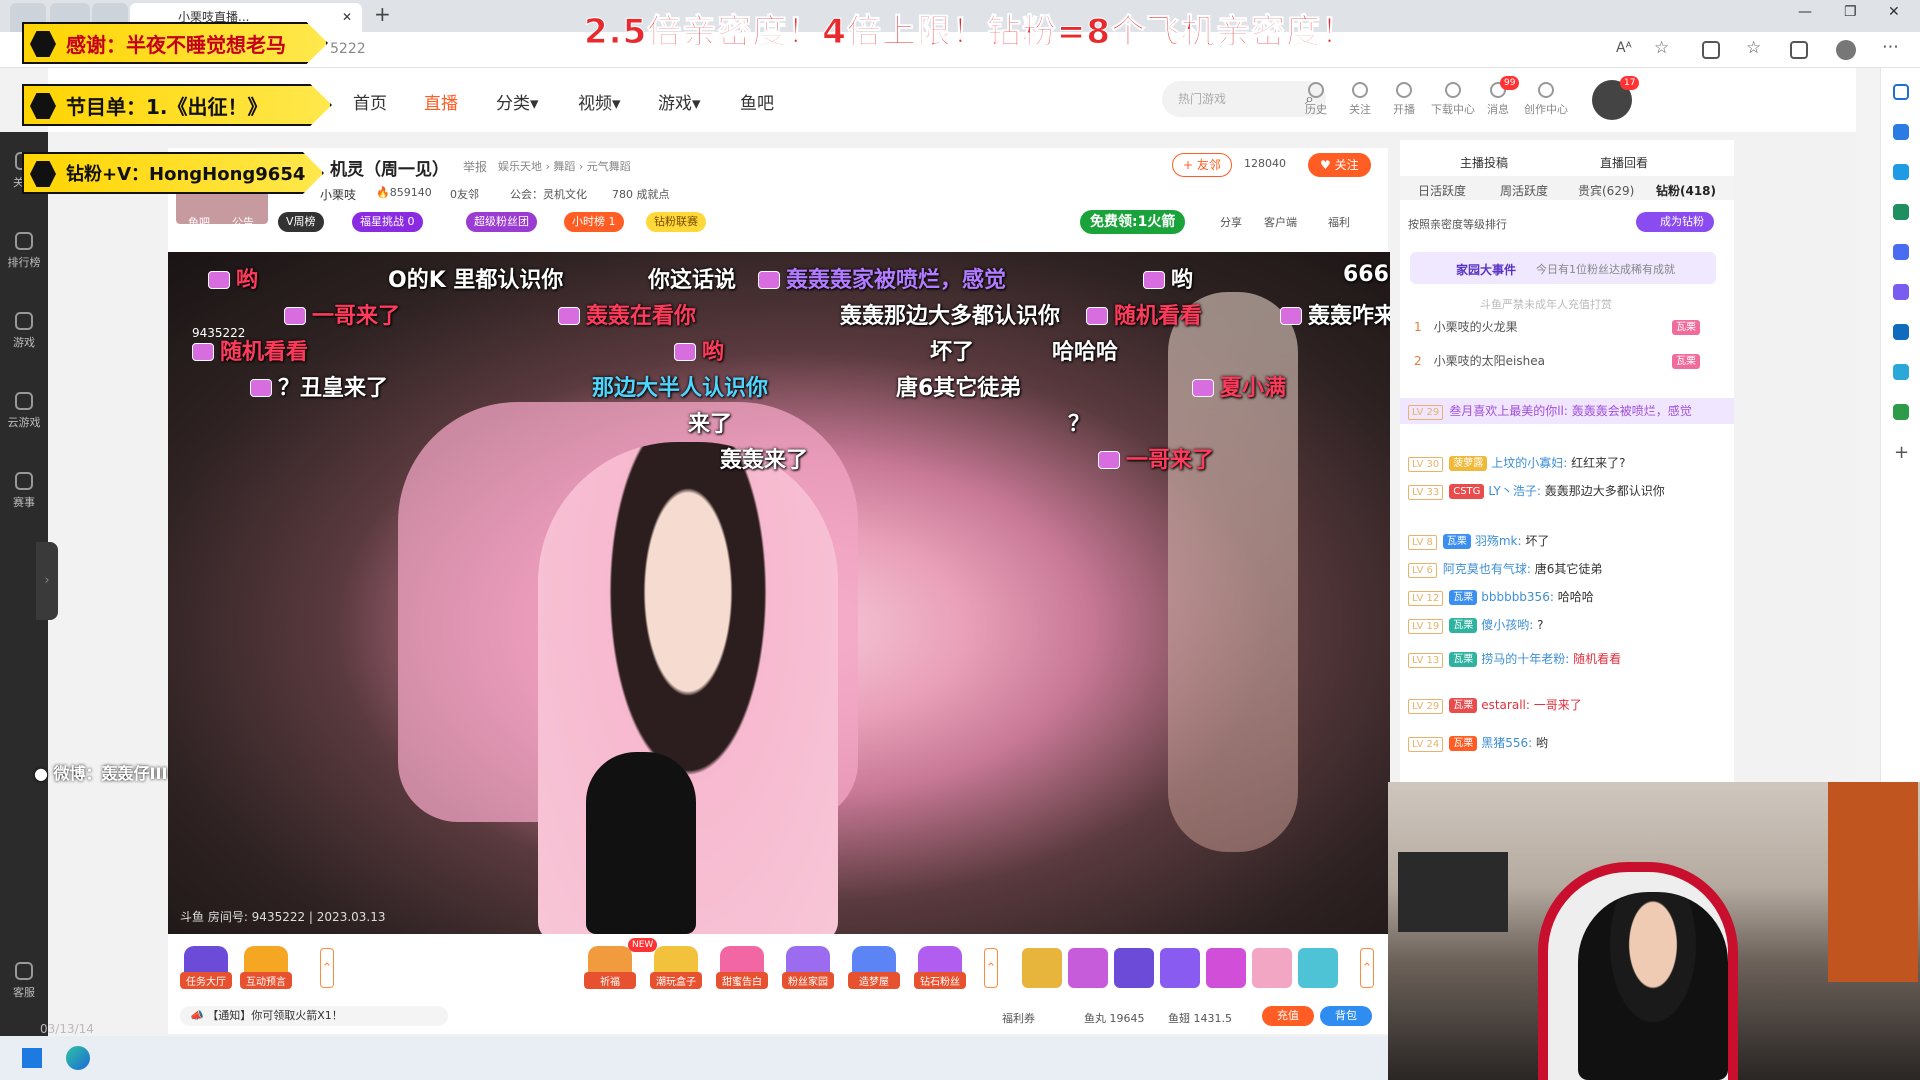 Image resolution: width=1920 pixels, height=1080 pixels. What do you see at coordinates (1686, 190) in the screenshot?
I see `tab-diamond-fans: 钻粉(418)` at bounding box center [1686, 190].